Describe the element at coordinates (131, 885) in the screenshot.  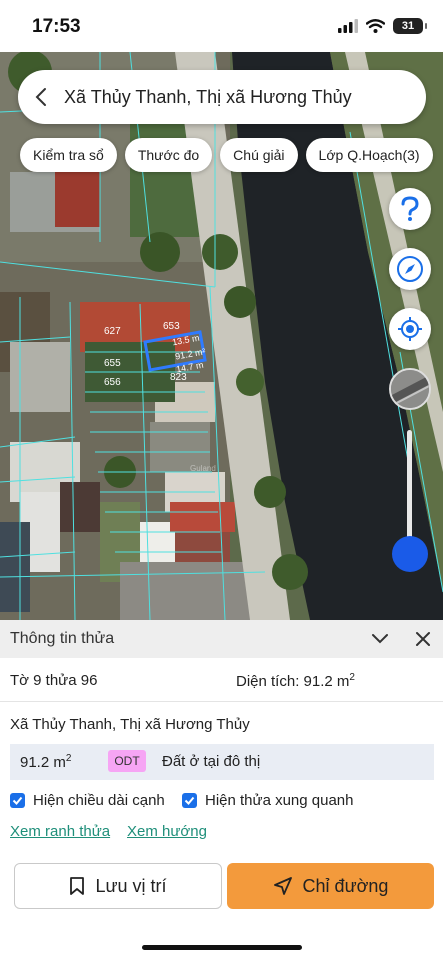
I see `save-location-label: Lưu vị trí` at that location.